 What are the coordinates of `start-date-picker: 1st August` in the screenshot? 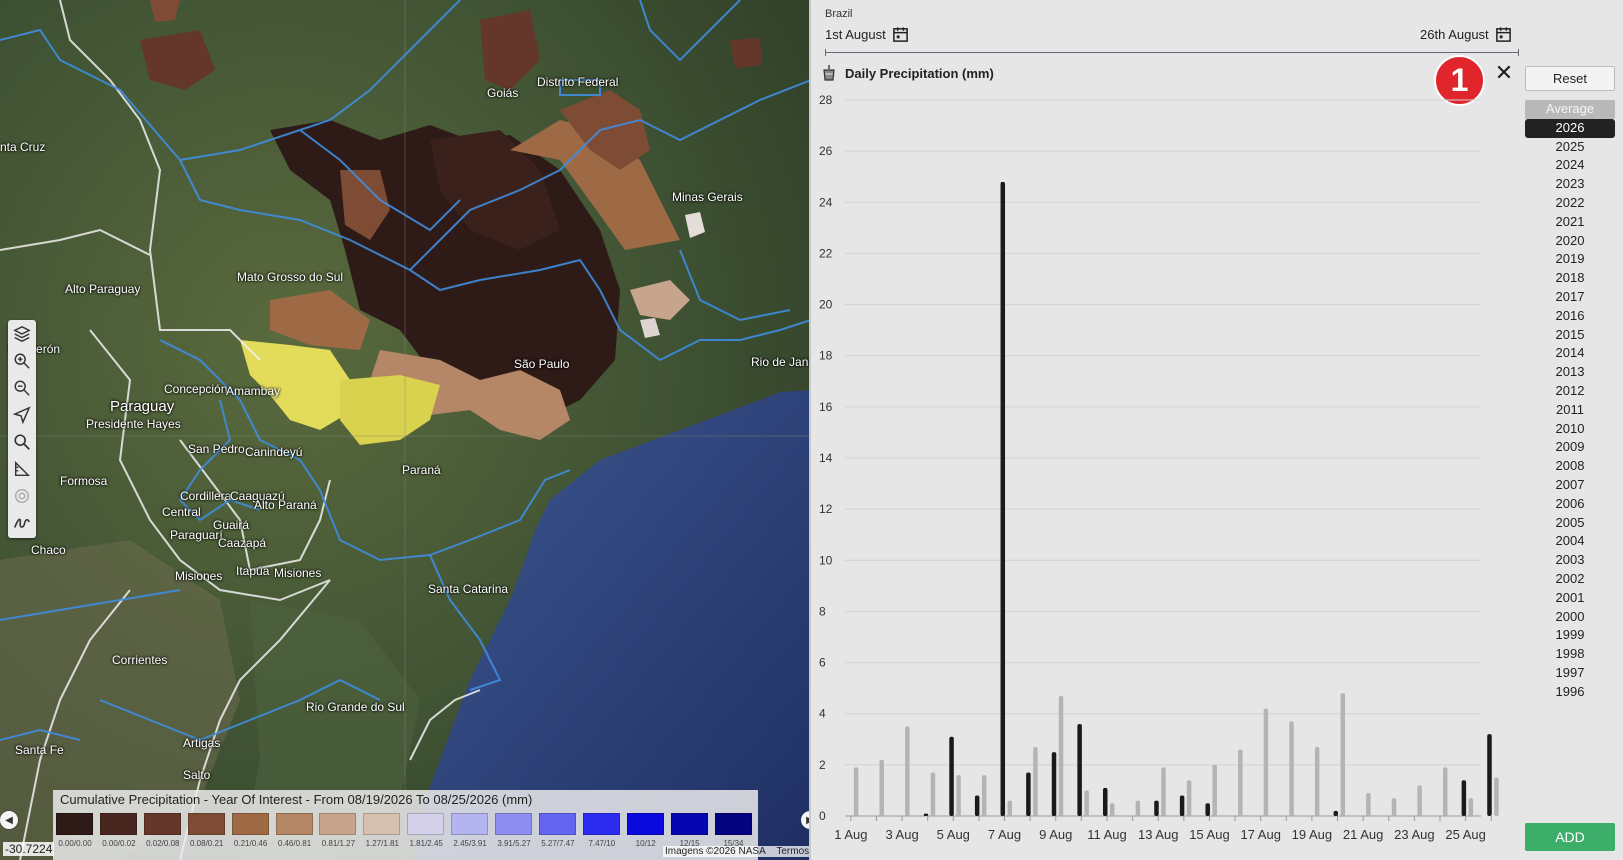 It's located at (867, 34).